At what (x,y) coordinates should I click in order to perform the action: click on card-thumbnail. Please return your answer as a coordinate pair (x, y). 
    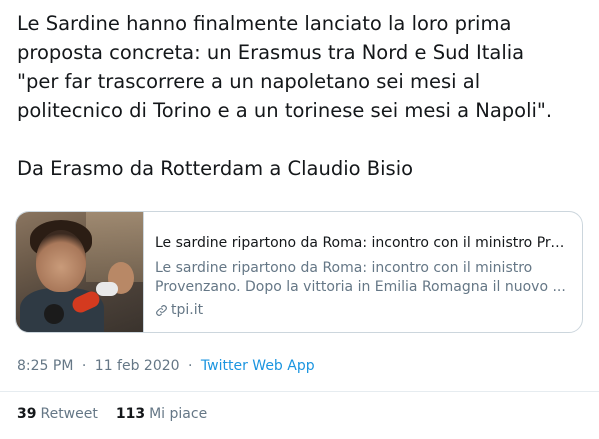
    Looking at the image, I should click on (80, 272).